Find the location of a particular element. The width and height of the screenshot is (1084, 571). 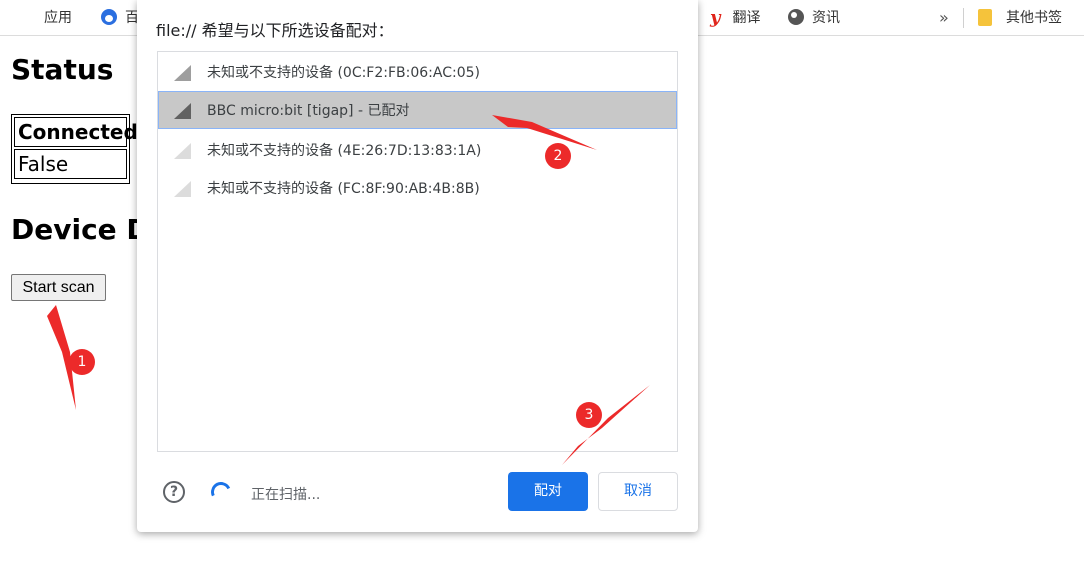

step-badge-3: 3 is located at coordinates (589, 415).